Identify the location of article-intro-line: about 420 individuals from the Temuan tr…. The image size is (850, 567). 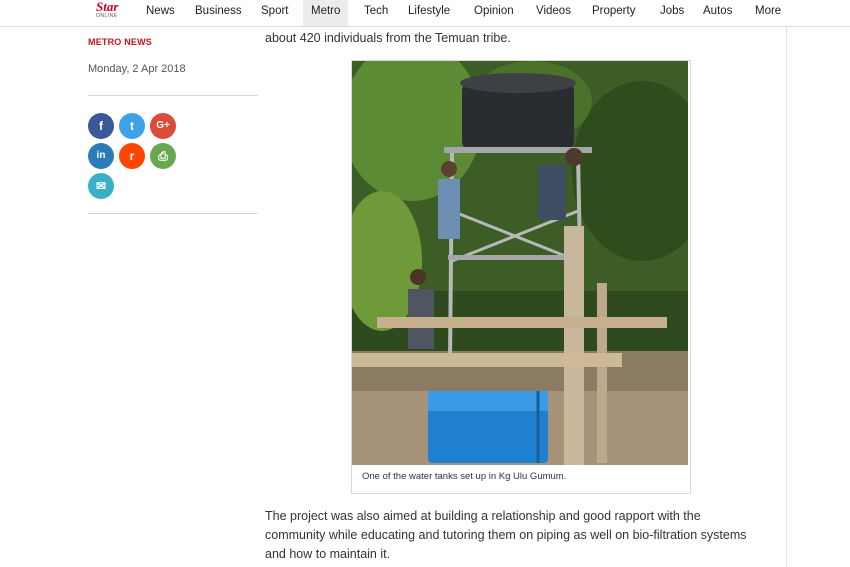
(388, 38).